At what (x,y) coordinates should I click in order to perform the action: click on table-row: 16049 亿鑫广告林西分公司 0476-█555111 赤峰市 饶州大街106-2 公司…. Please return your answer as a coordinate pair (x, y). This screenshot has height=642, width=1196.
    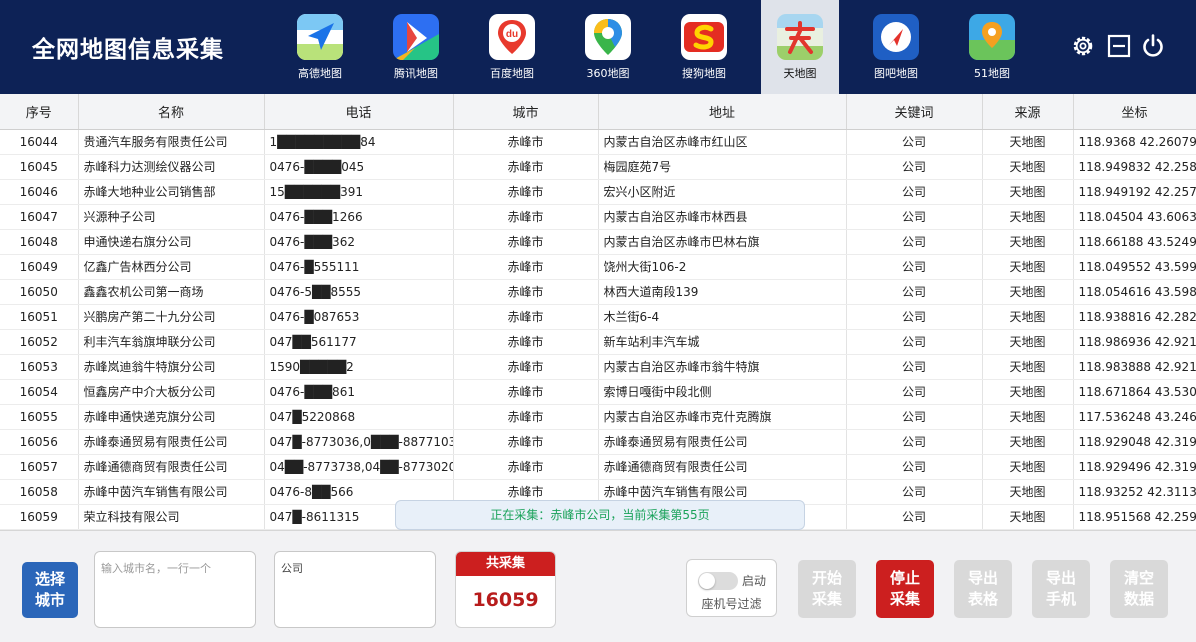
    Looking at the image, I should click on (598, 267).